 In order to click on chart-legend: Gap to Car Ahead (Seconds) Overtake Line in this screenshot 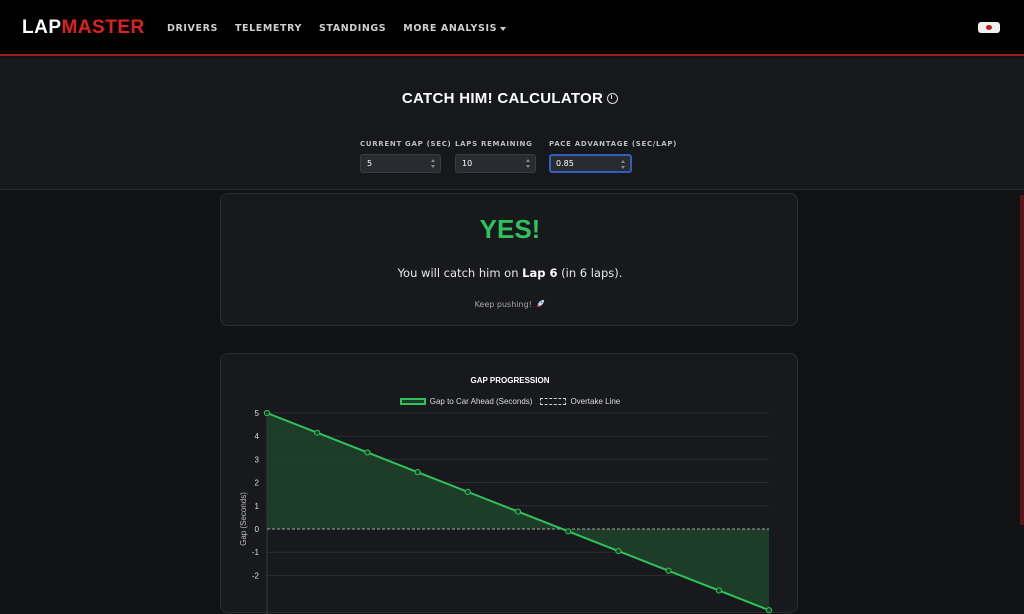, I will do `click(510, 401)`.